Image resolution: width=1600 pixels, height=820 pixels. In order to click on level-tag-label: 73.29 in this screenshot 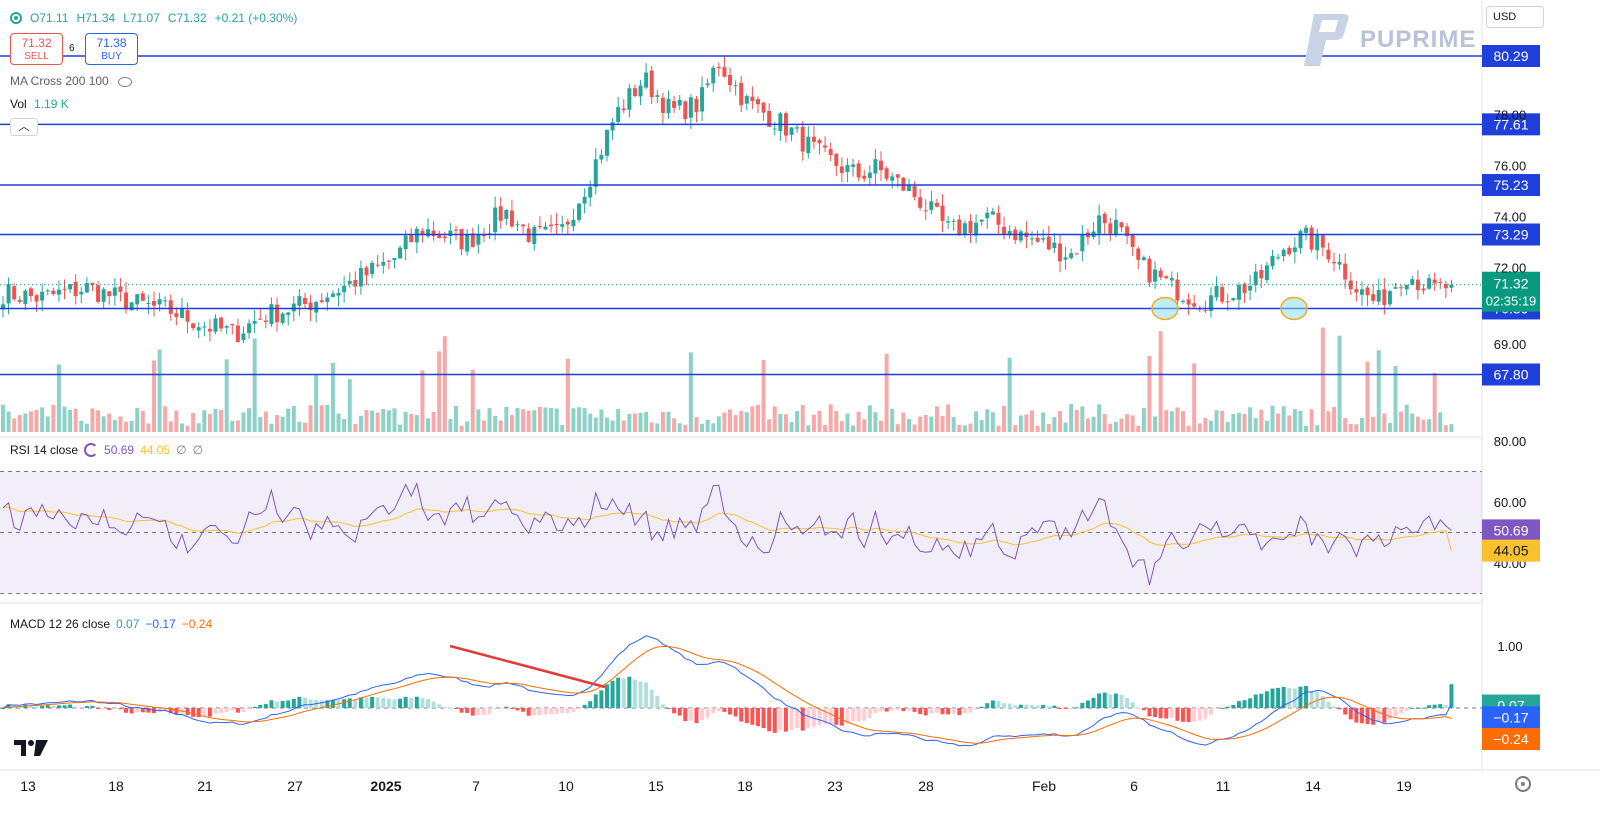, I will do `click(1510, 235)`.